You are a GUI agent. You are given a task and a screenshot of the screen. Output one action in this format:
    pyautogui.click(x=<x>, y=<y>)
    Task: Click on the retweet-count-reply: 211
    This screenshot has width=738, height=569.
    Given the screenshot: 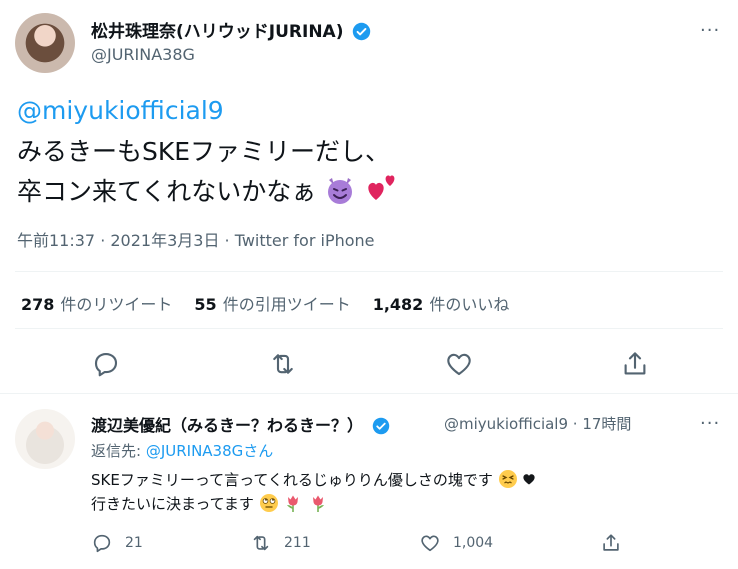 What is the action you would take?
    pyautogui.click(x=297, y=543)
    